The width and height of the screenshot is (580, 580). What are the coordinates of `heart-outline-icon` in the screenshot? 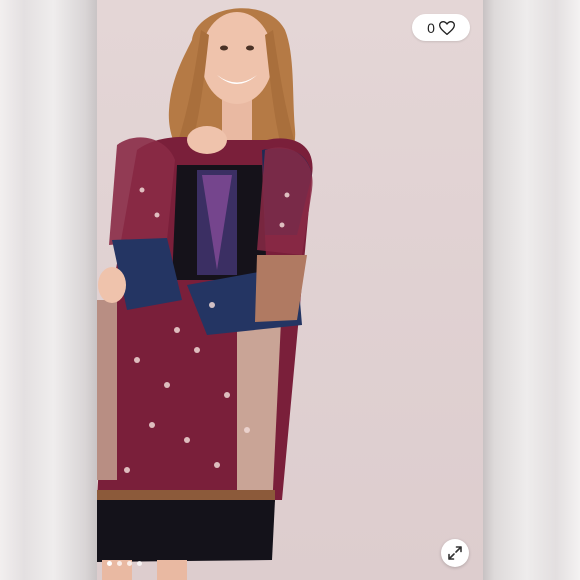 It's located at (446, 27).